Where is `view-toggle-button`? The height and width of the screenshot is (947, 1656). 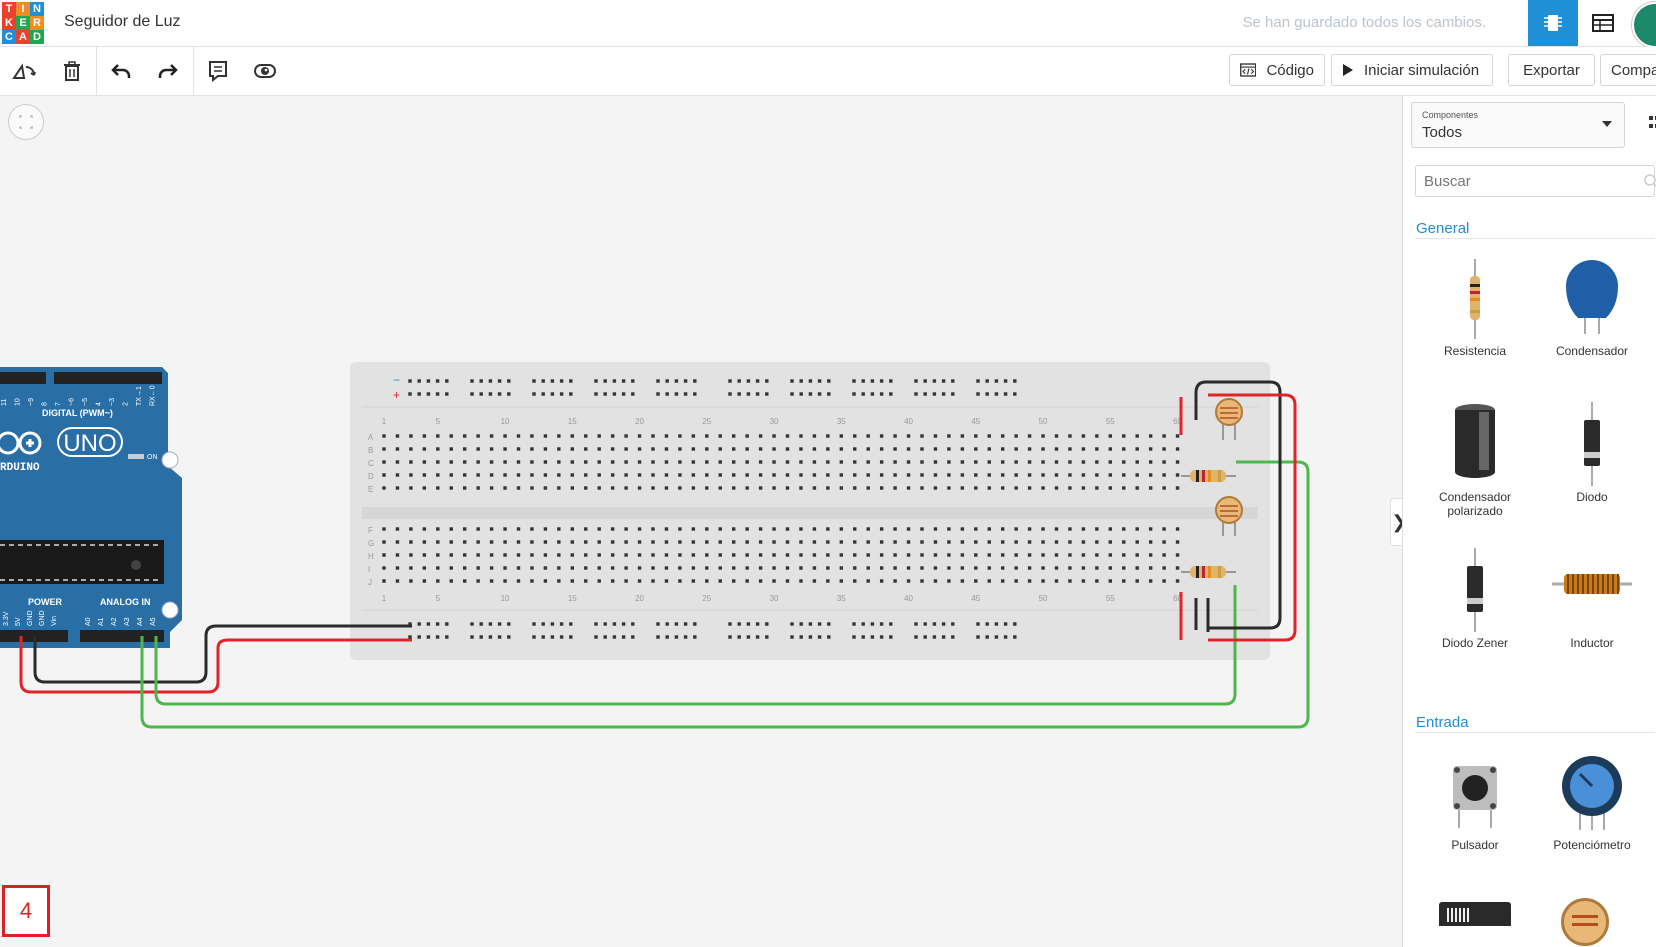 view-toggle-button is located at coordinates (265, 71).